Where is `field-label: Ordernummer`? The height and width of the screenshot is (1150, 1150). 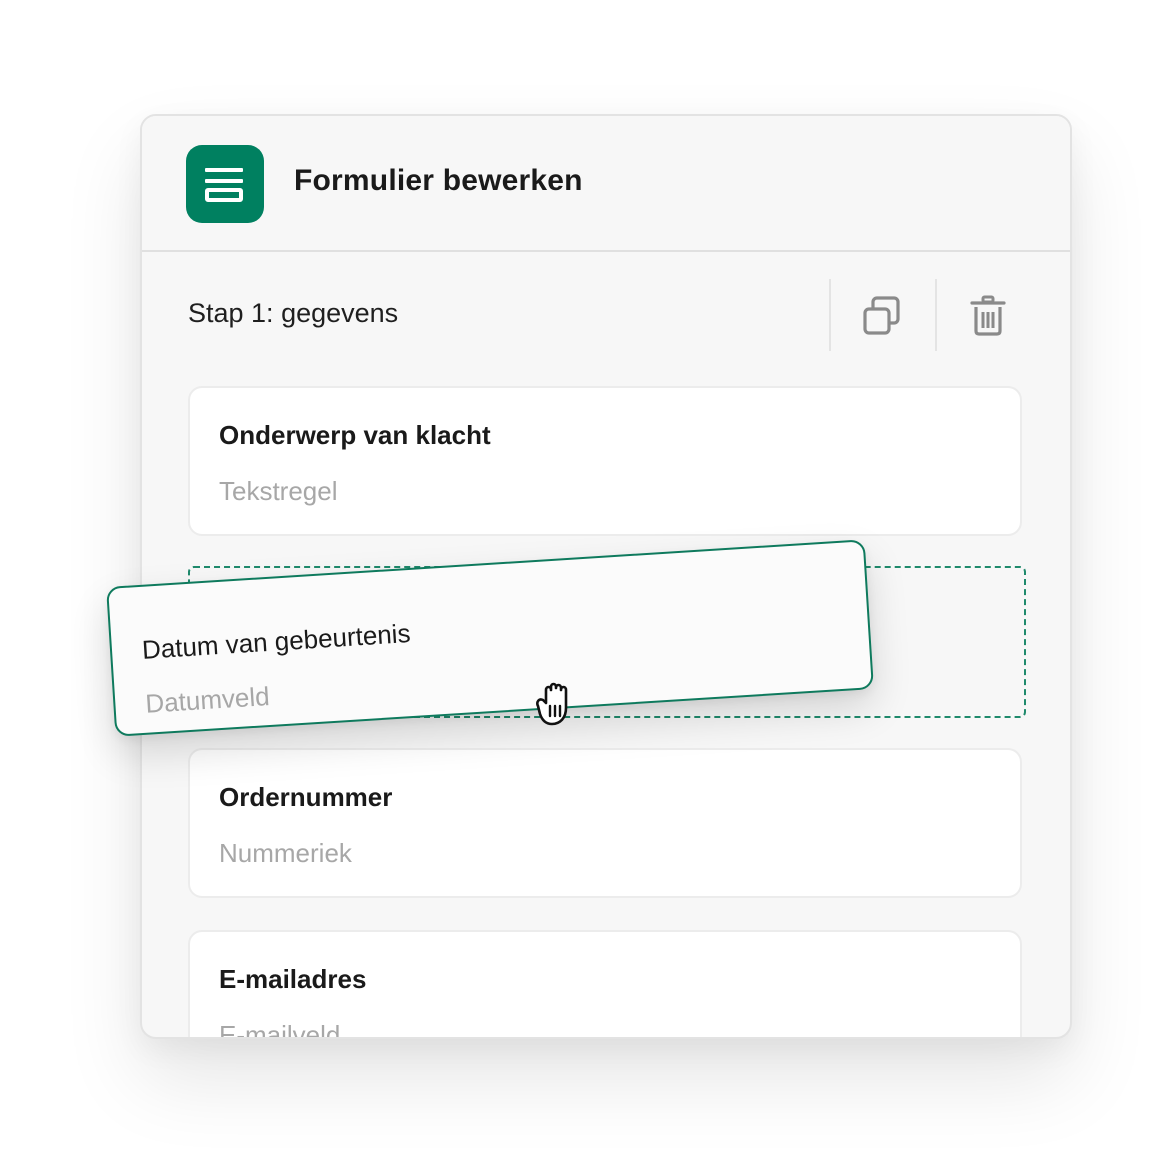 field-label: Ordernummer is located at coordinates (306, 797).